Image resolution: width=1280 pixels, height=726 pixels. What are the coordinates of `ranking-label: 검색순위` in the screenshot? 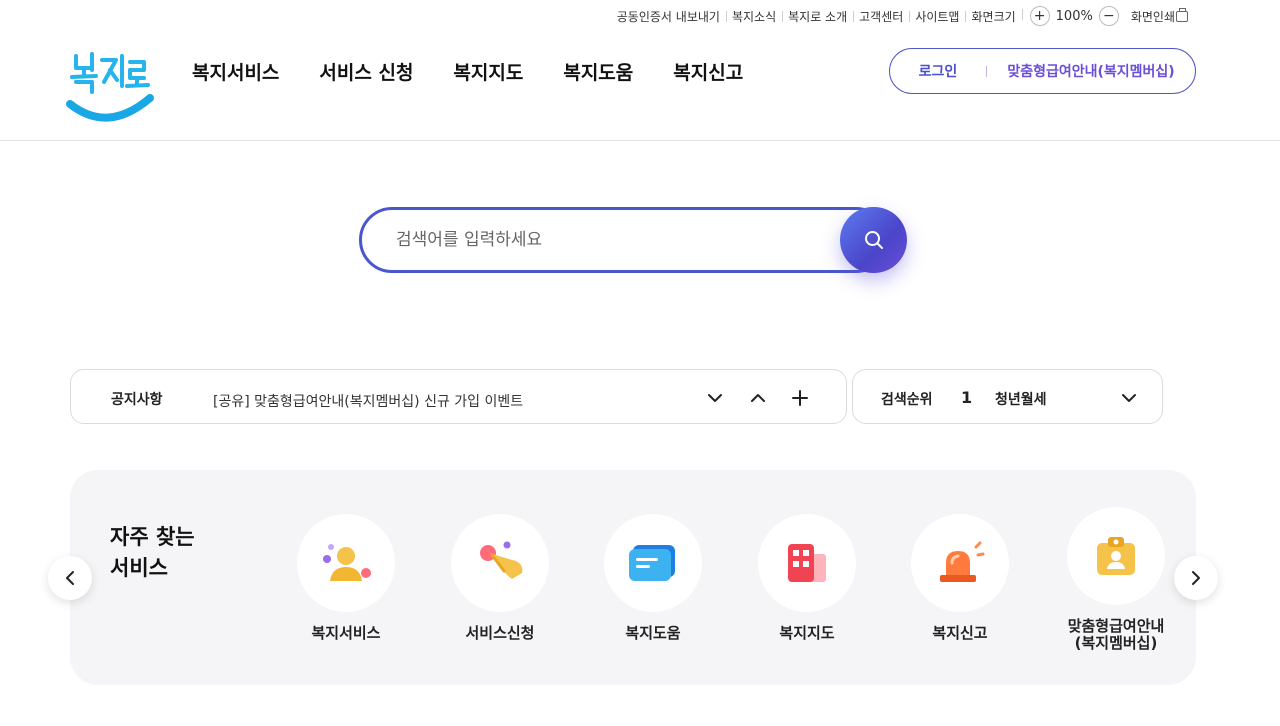 It's located at (907, 400).